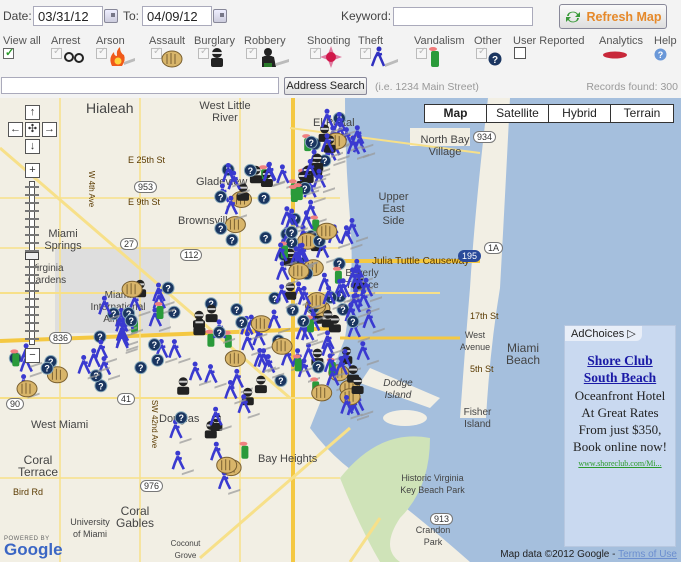 Image resolution: width=681 pixels, height=562 pixels. What do you see at coordinates (481, 52) in the screenshot?
I see `other-checkbox` at bounding box center [481, 52].